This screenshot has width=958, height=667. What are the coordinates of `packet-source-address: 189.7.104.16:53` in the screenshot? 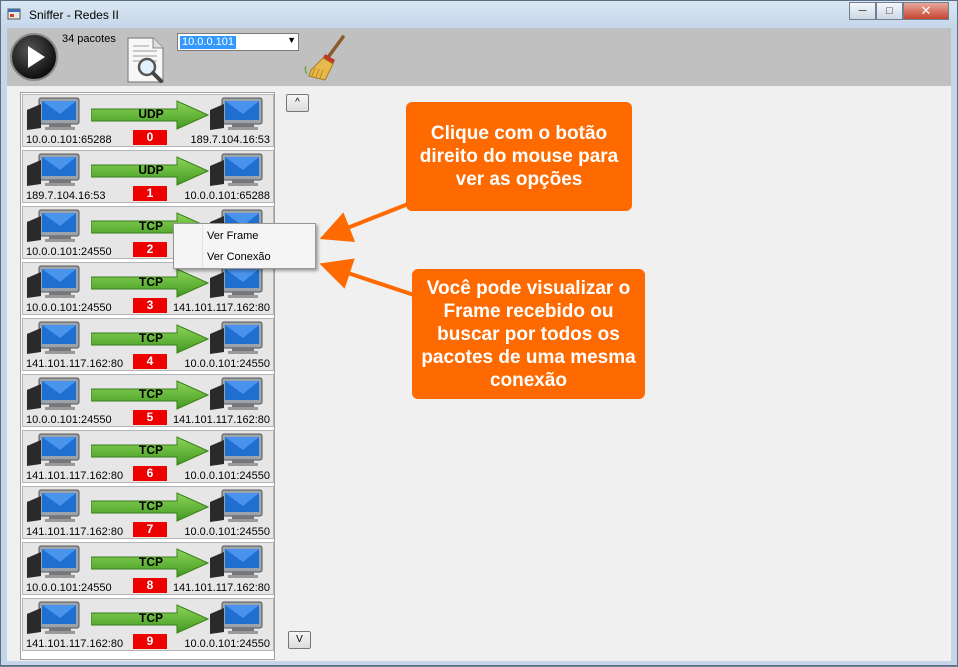 It's located at (66, 196).